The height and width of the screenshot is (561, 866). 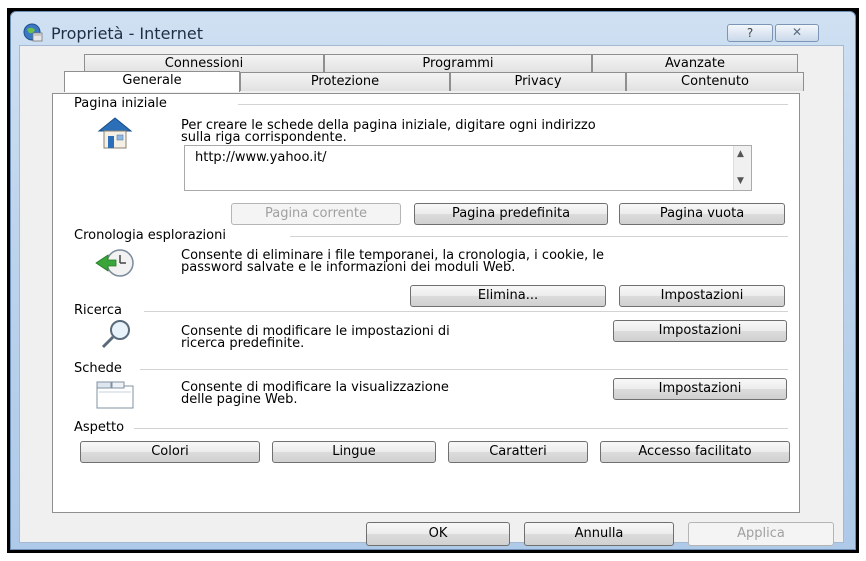 What do you see at coordinates (513, 104) in the screenshot?
I see `home-page-separator` at bounding box center [513, 104].